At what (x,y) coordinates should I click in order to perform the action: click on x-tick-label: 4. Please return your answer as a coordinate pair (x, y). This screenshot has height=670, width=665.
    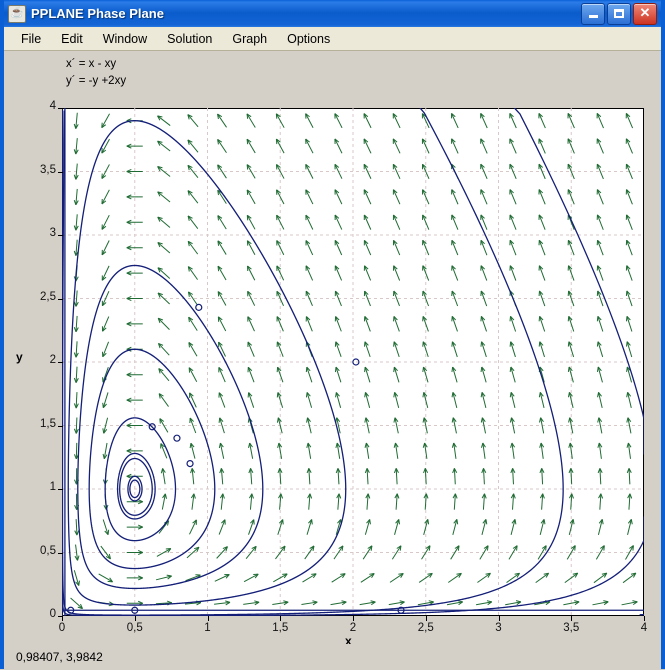
    Looking at the image, I should click on (644, 628).